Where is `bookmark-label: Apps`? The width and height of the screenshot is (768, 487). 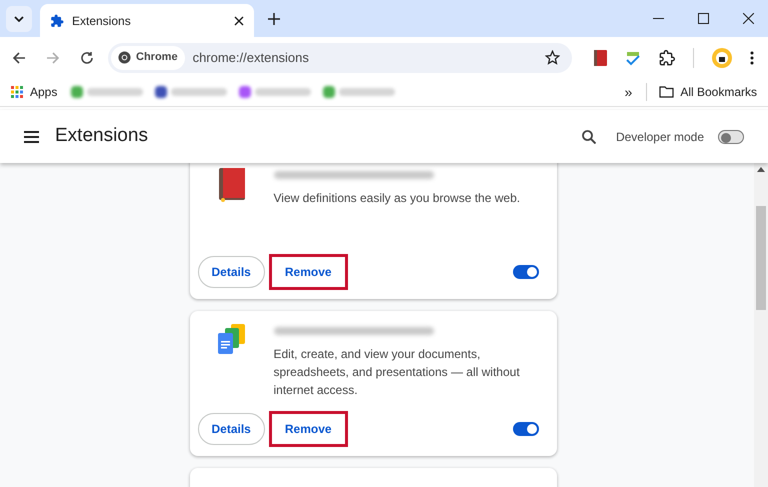
bookmark-label: Apps is located at coordinates (44, 92).